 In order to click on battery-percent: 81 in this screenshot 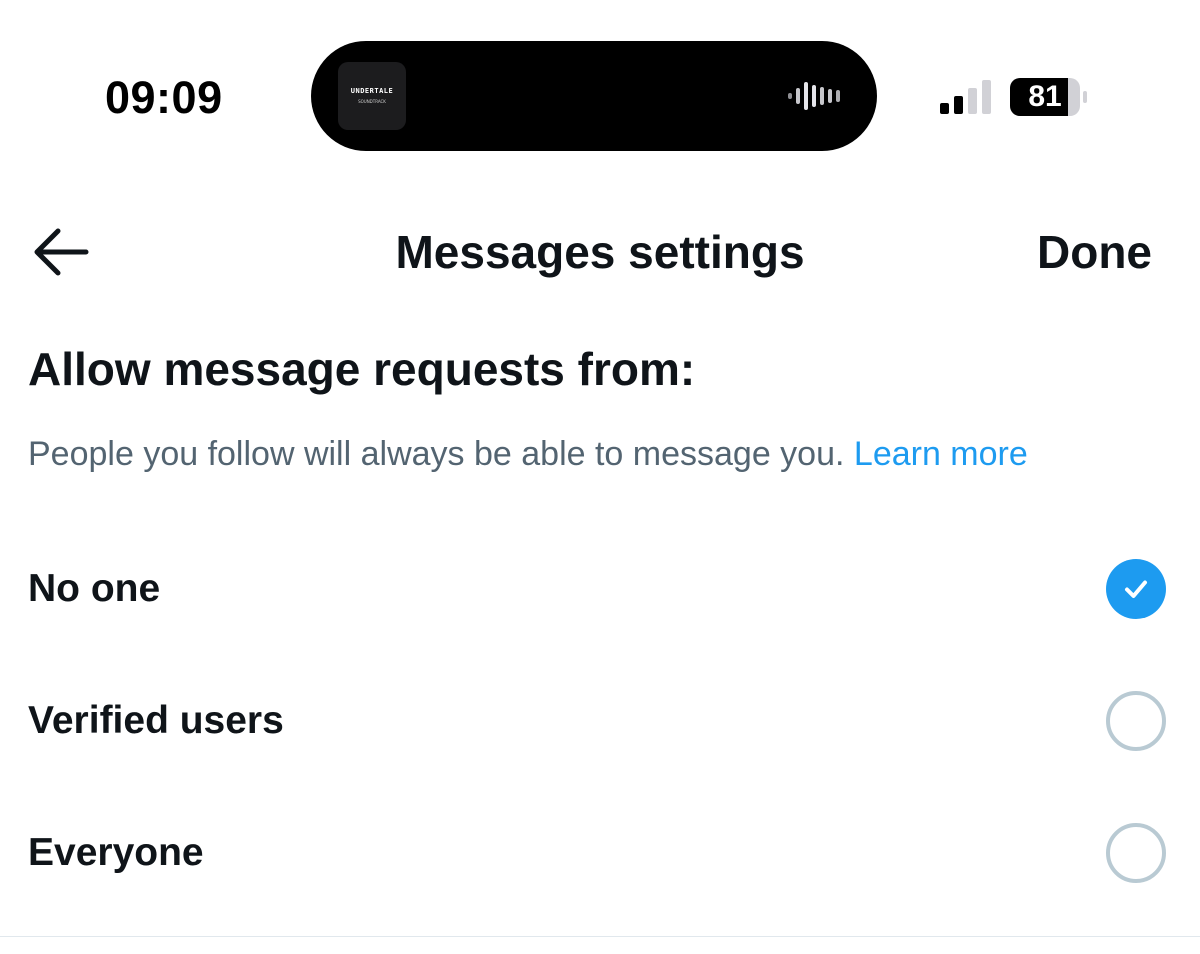, I will do `click(1045, 96)`.